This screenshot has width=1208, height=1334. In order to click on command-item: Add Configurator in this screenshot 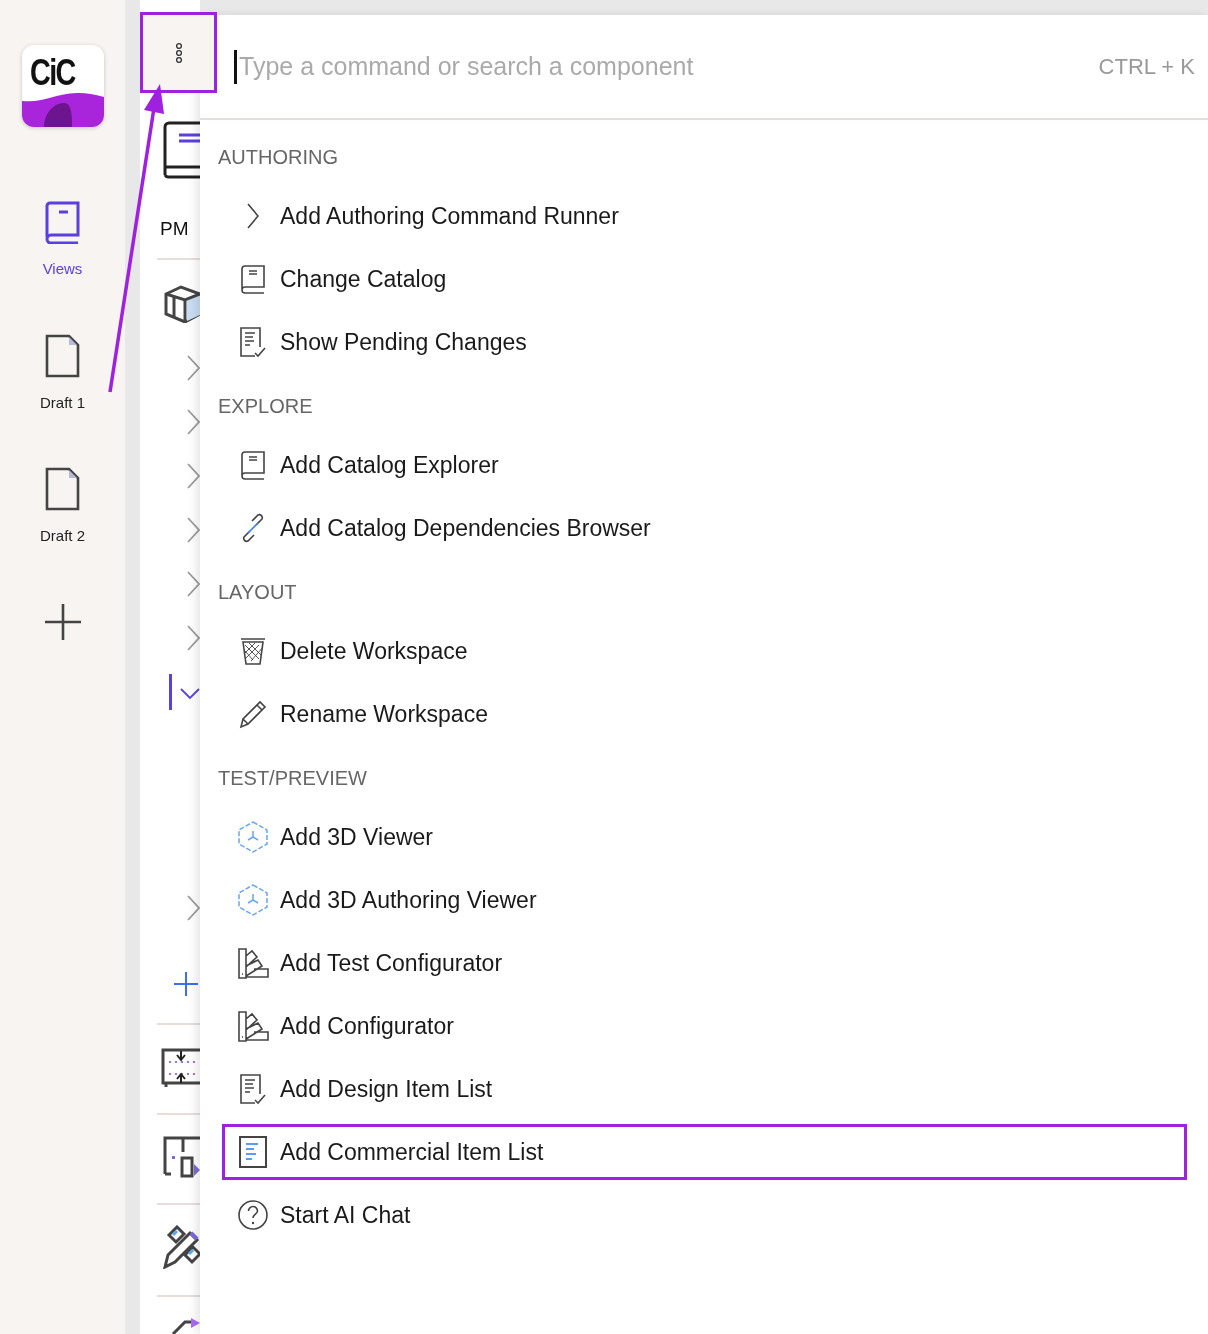, I will do `click(704, 1026)`.